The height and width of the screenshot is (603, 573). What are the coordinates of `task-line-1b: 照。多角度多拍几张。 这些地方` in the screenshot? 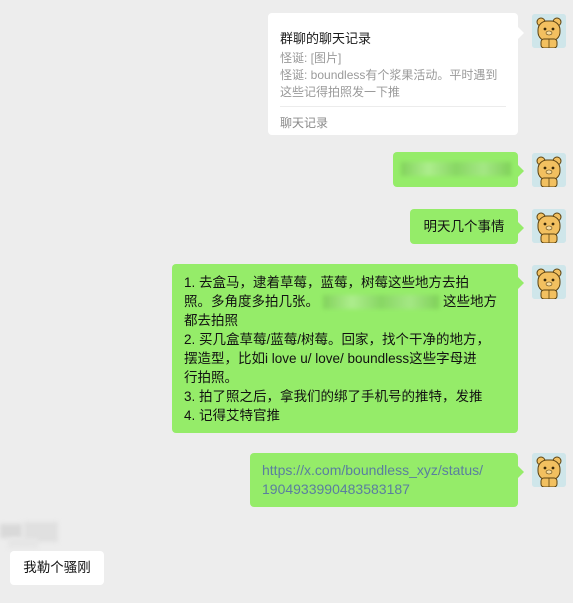 It's located at (340, 302).